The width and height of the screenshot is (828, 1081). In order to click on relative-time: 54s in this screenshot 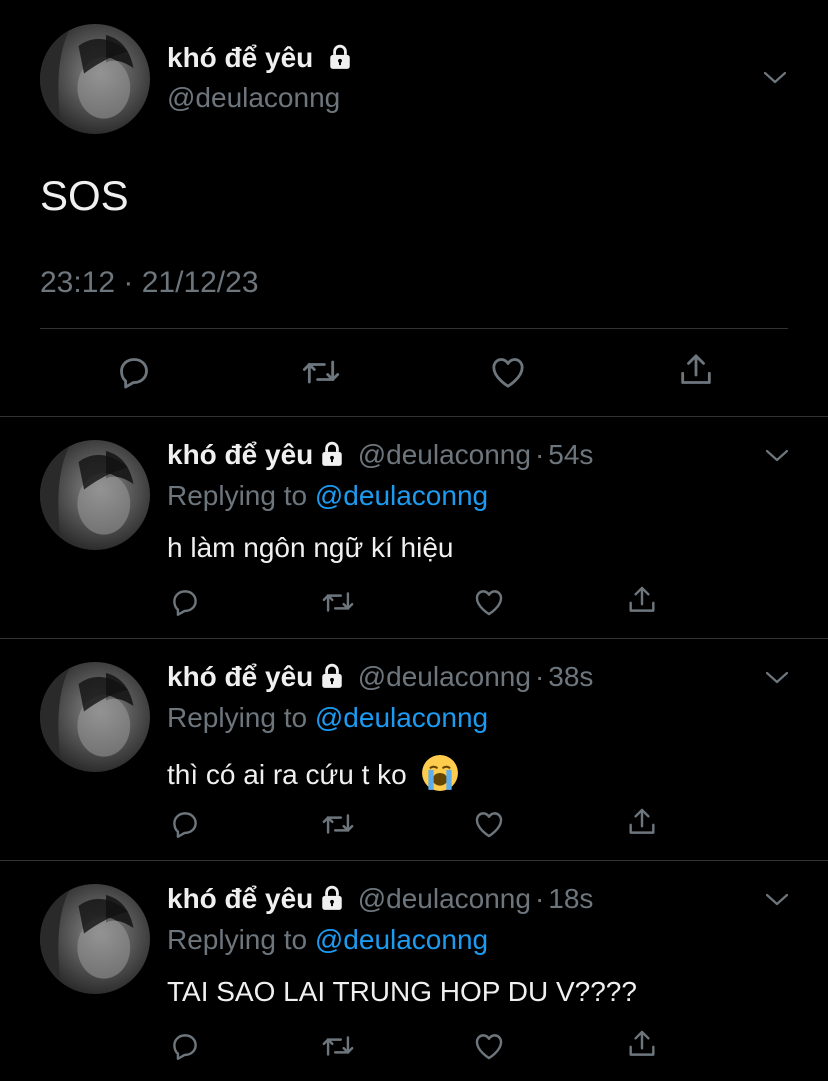, I will do `click(570, 454)`.